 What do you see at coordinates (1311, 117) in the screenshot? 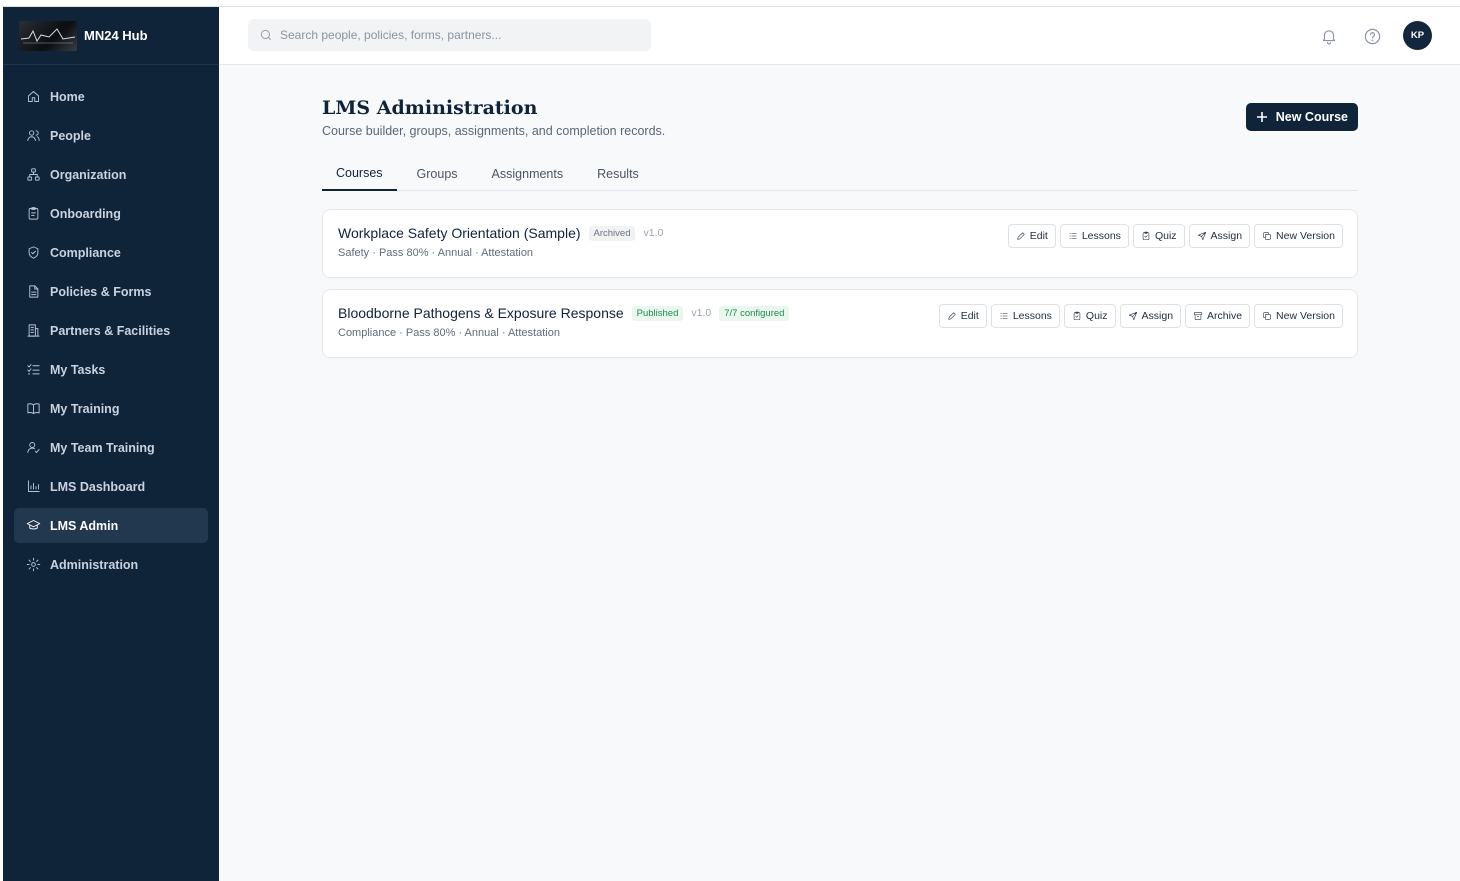
I see `new-course-label: New Course` at bounding box center [1311, 117].